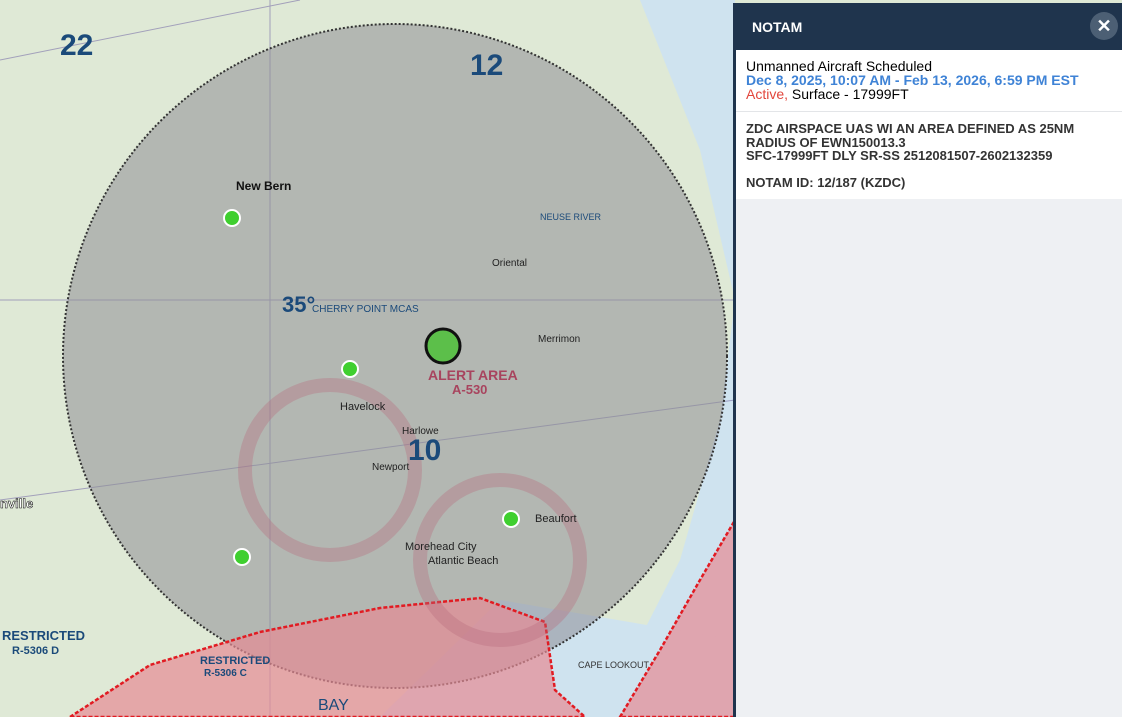  I want to click on label-mef-22: 22, so click(76, 45).